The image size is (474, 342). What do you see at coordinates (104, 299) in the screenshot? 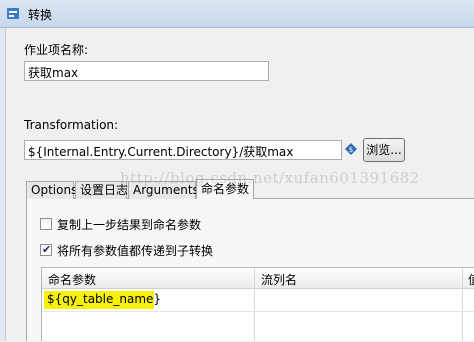
I see `table-cell-parameter: ${qy_table_name}` at bounding box center [104, 299].